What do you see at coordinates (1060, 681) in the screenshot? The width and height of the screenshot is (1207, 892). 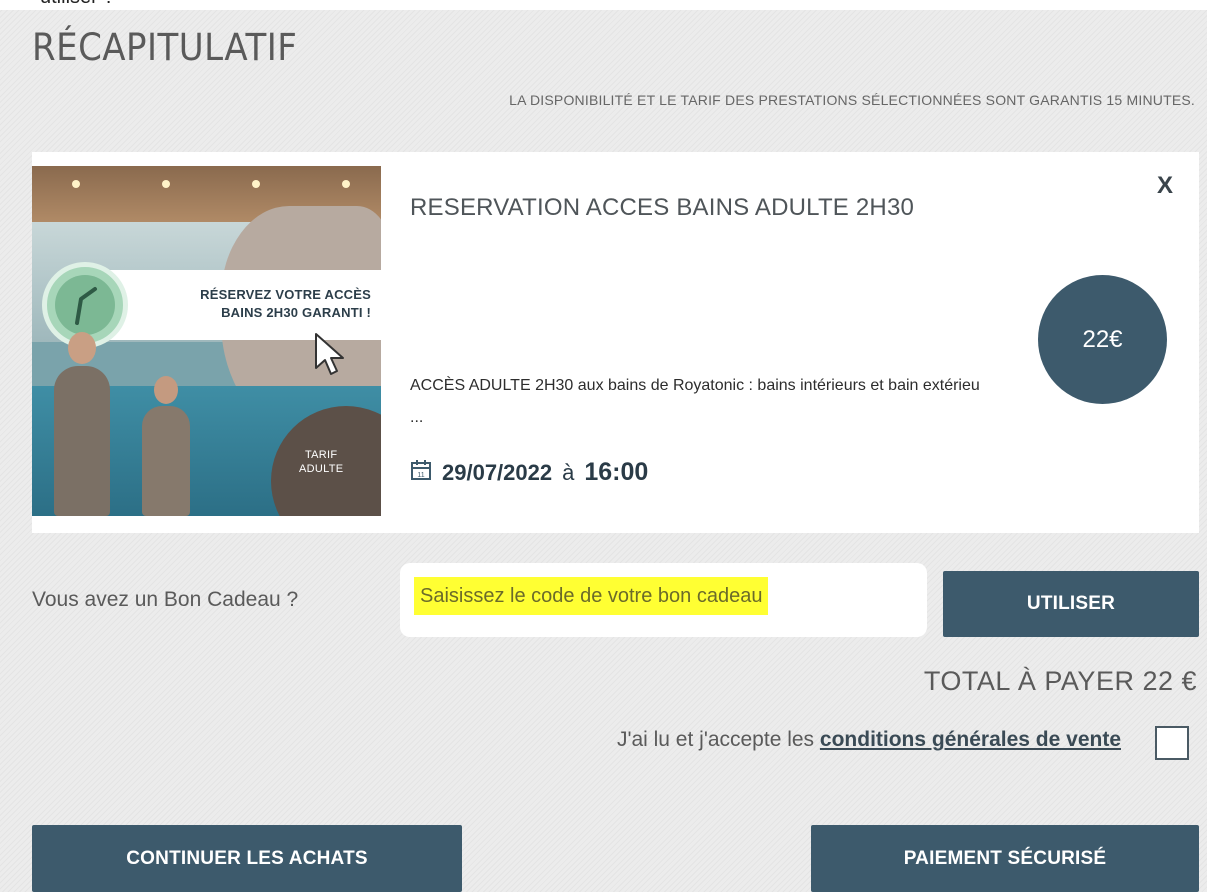 I see `total-amount: TOTAL À PAYER 22 €` at bounding box center [1060, 681].